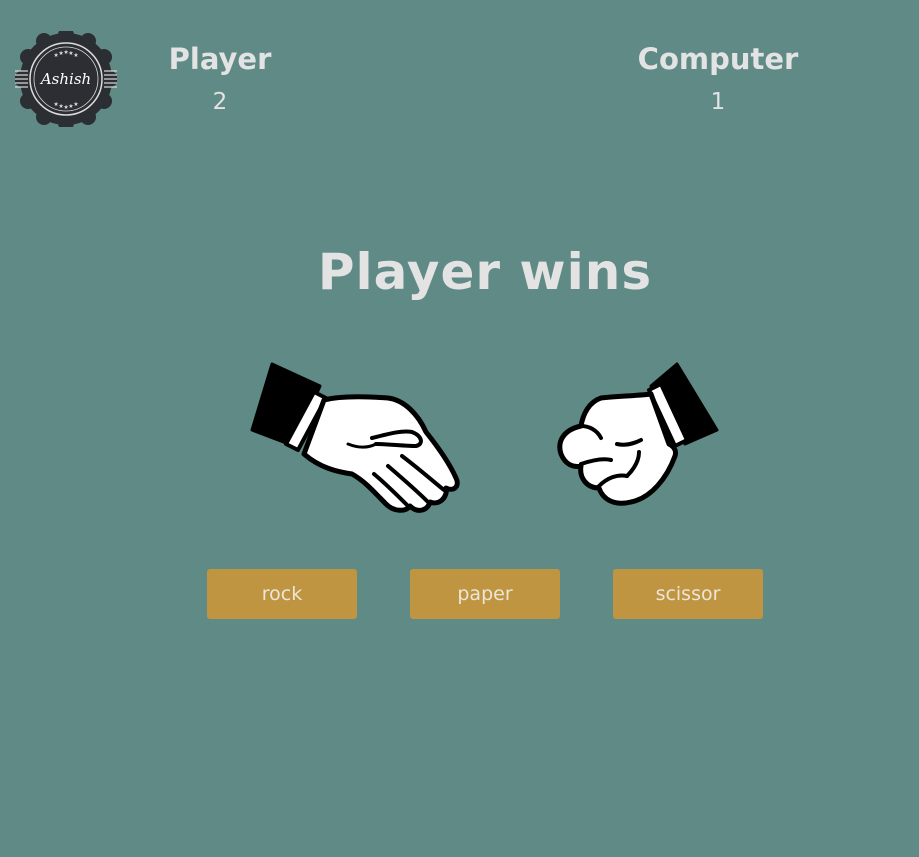  I want to click on open-hand-paper-icon, so click(355, 437).